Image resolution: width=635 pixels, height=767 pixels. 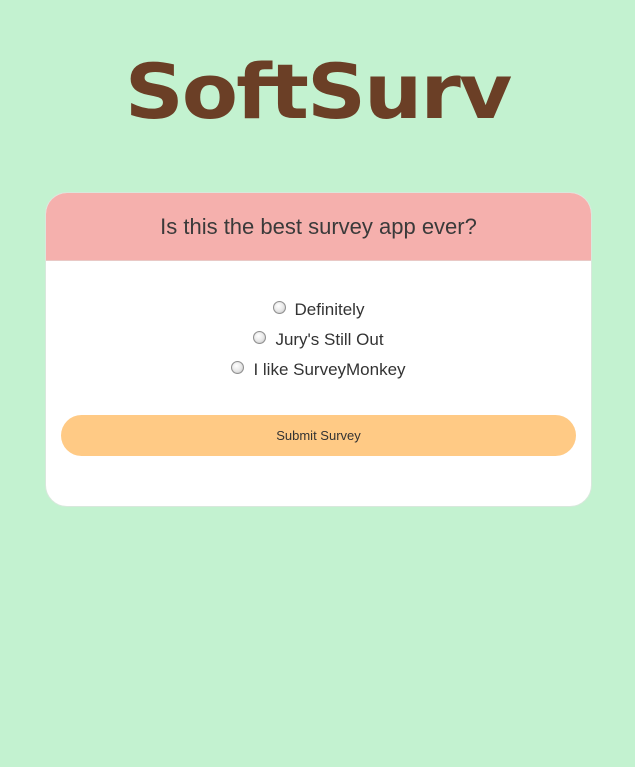 I want to click on option-label: I like SurveyMonkey, so click(x=329, y=369).